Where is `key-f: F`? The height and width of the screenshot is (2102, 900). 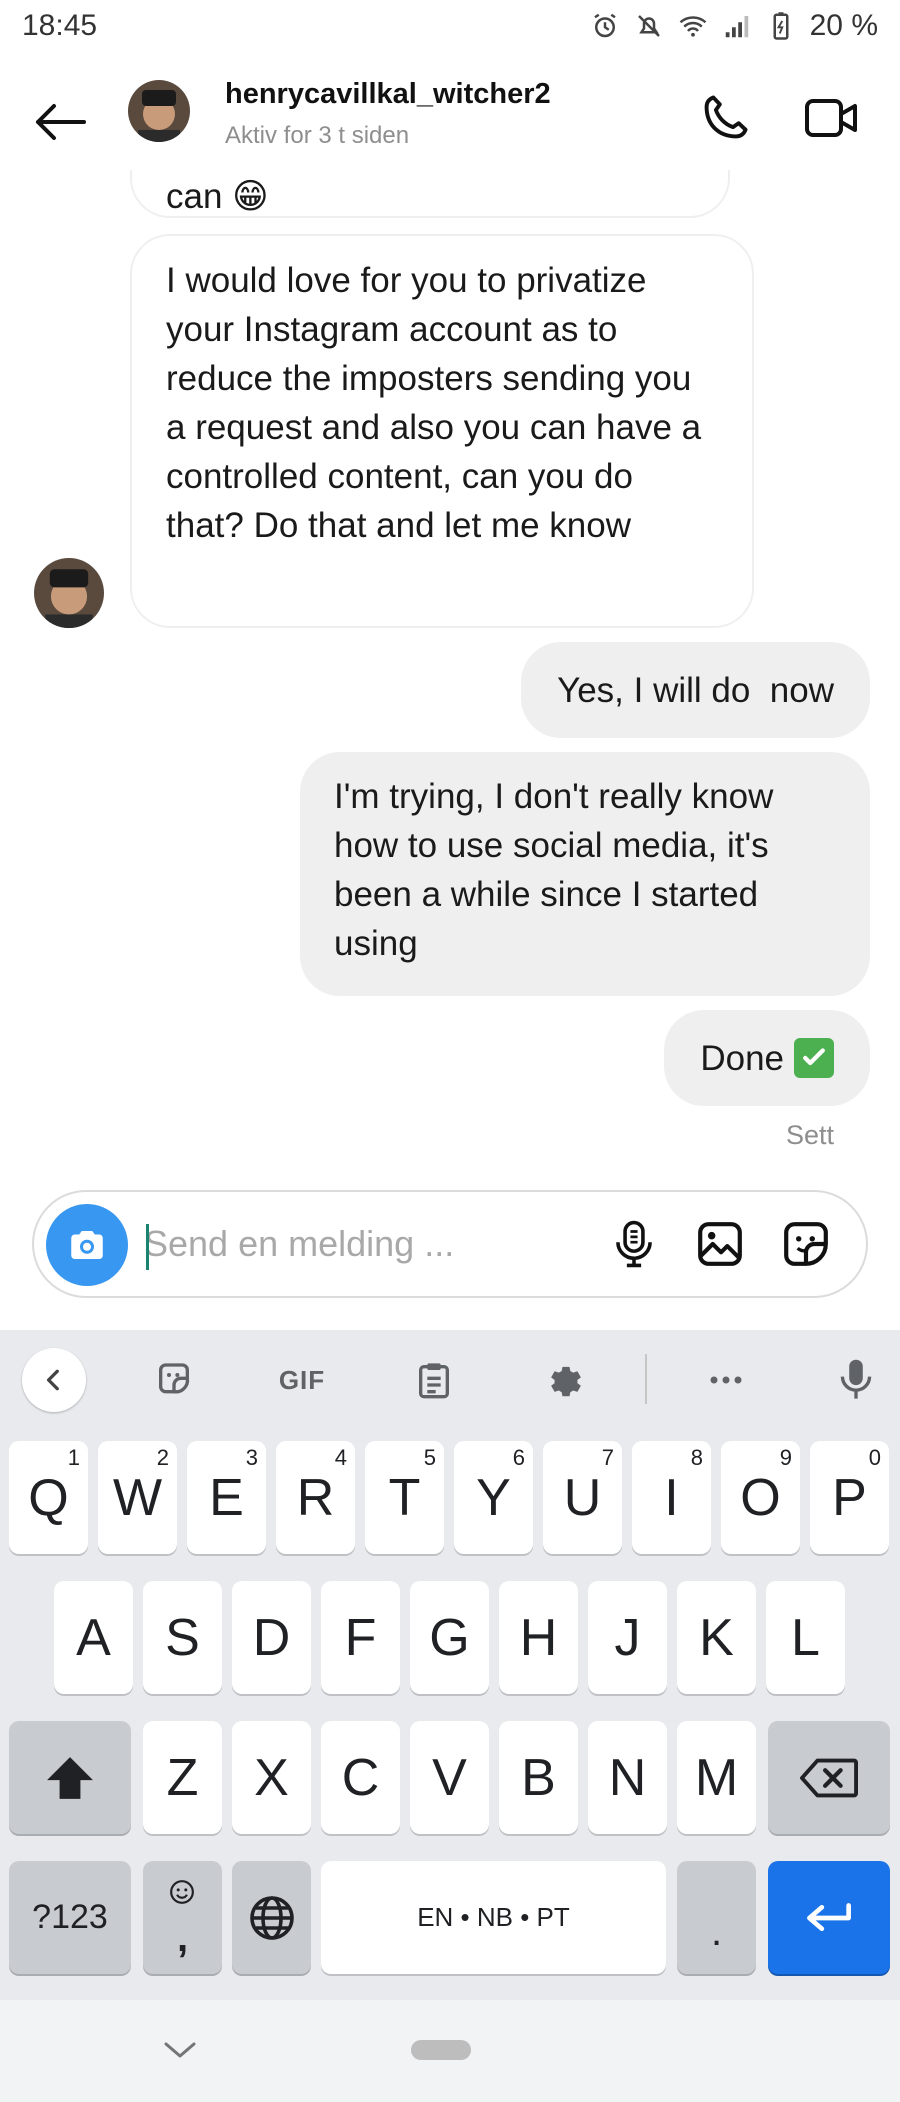 key-f: F is located at coordinates (360, 1637).